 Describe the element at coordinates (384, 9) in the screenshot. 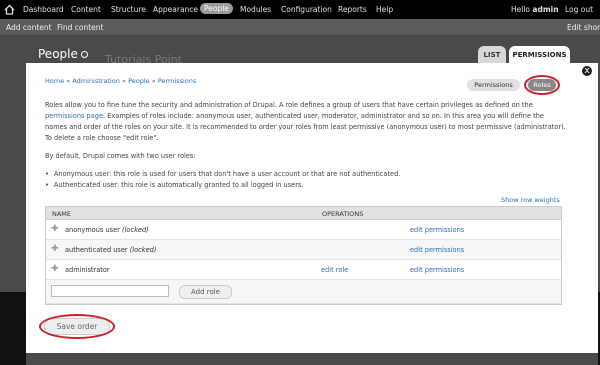

I see `menu-help: Help` at that location.